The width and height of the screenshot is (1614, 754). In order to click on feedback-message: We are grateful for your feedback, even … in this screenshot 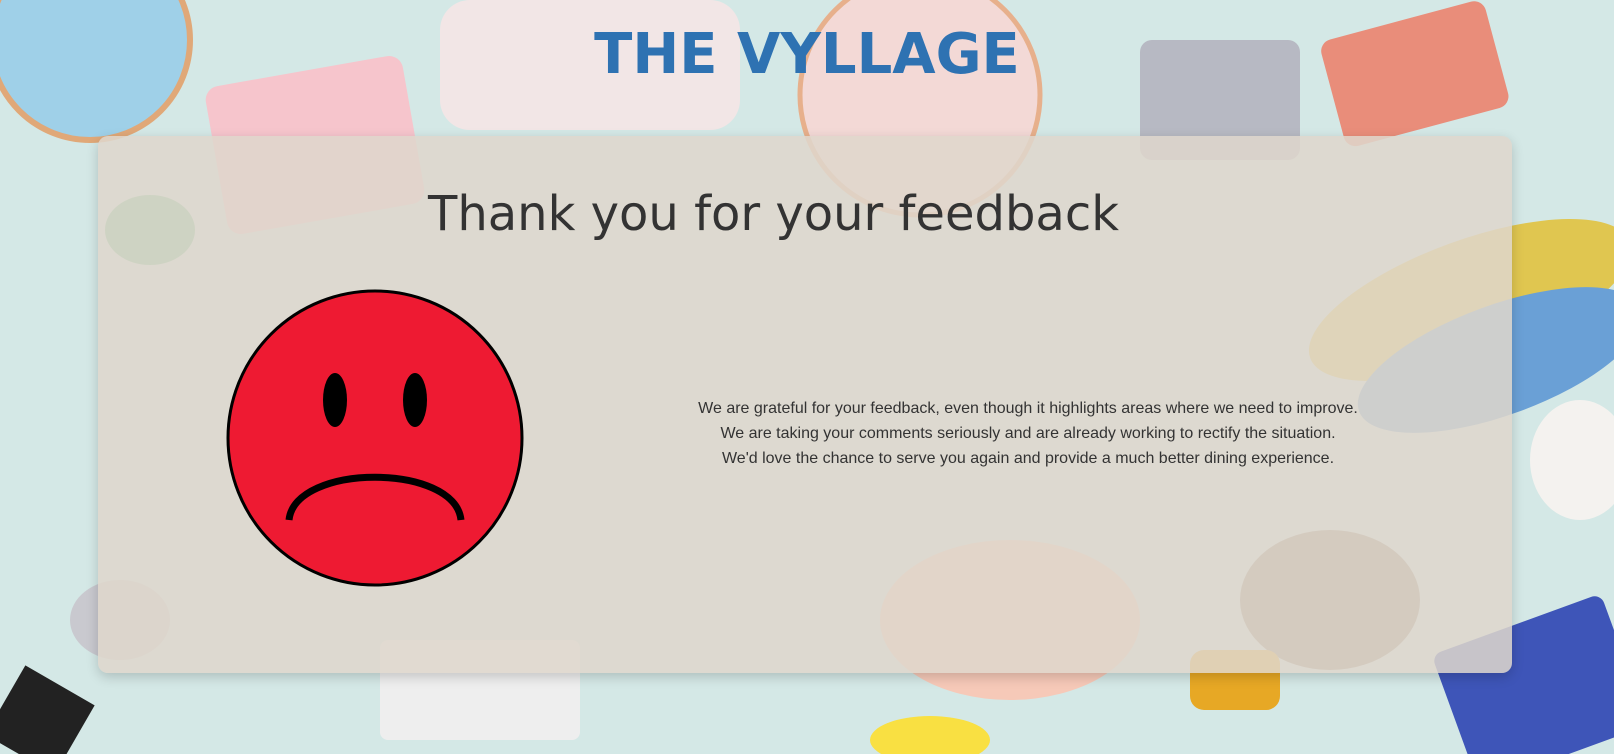, I will do `click(1028, 433)`.